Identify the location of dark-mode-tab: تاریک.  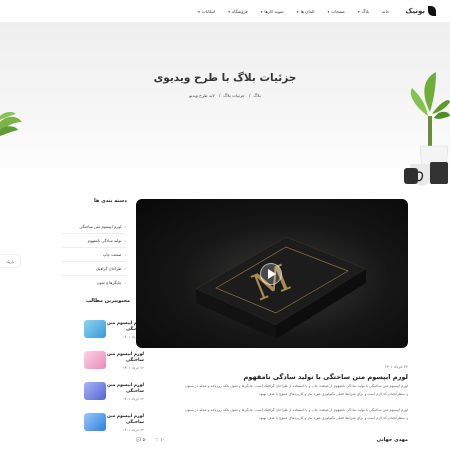
(10, 261).